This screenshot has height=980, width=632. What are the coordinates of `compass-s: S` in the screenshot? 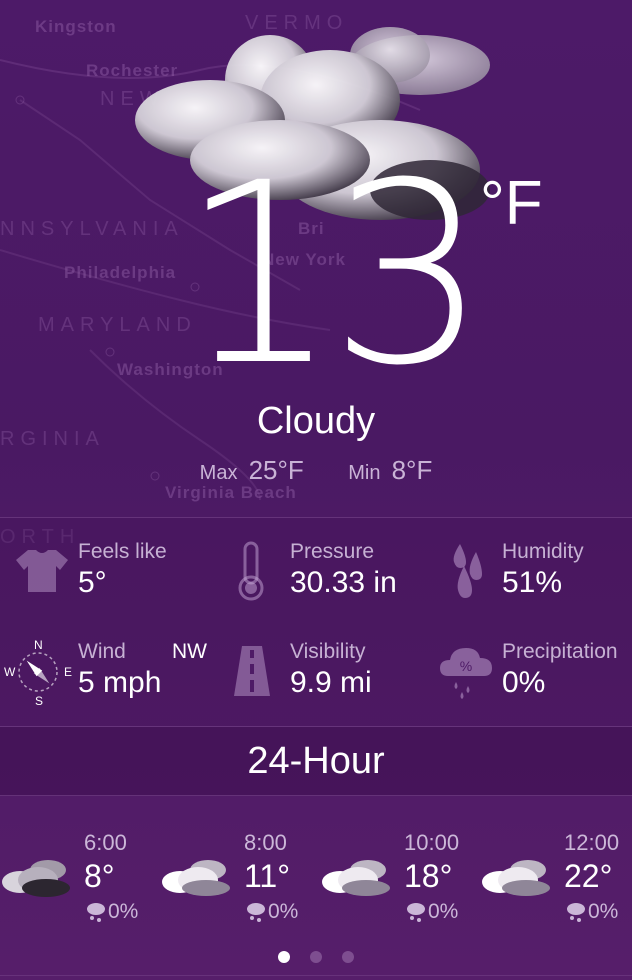 It's located at (39, 701).